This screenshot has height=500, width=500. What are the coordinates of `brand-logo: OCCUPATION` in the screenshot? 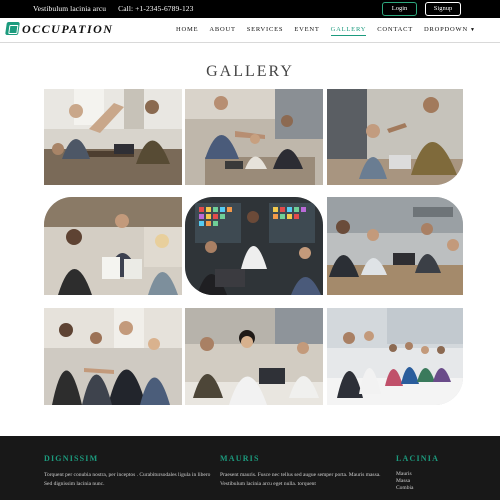 It's located at (67, 29).